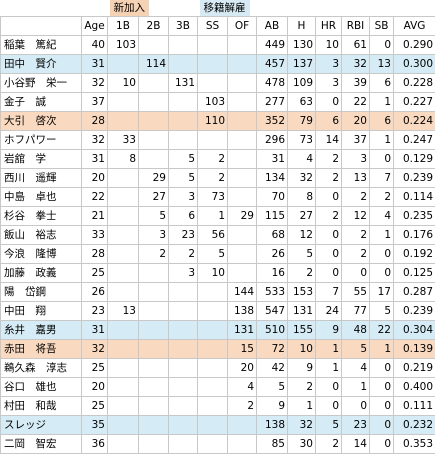  I want to click on stat-ab-cell: 26, so click(272, 254).